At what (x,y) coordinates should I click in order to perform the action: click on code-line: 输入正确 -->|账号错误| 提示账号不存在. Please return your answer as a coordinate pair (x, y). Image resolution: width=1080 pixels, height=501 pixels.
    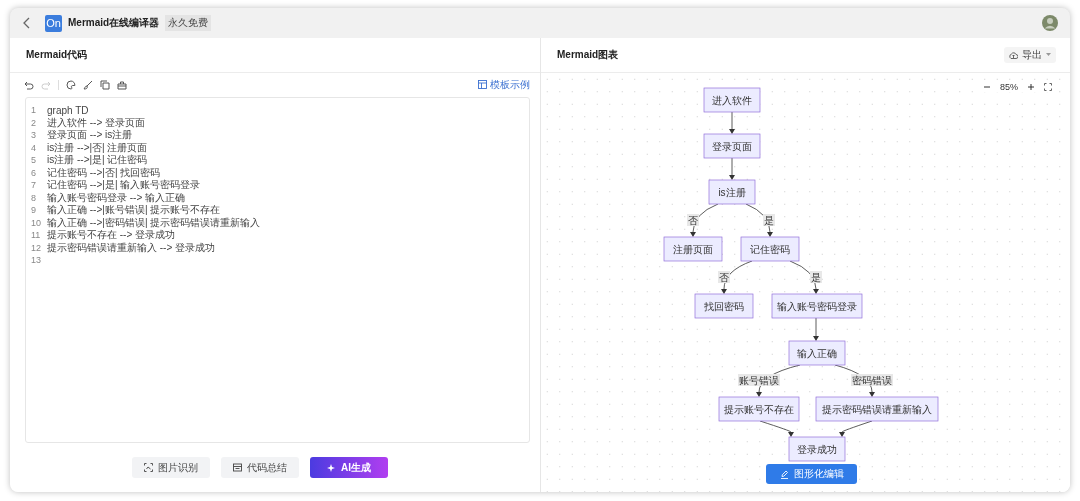
    Looking at the image, I should click on (134, 210).